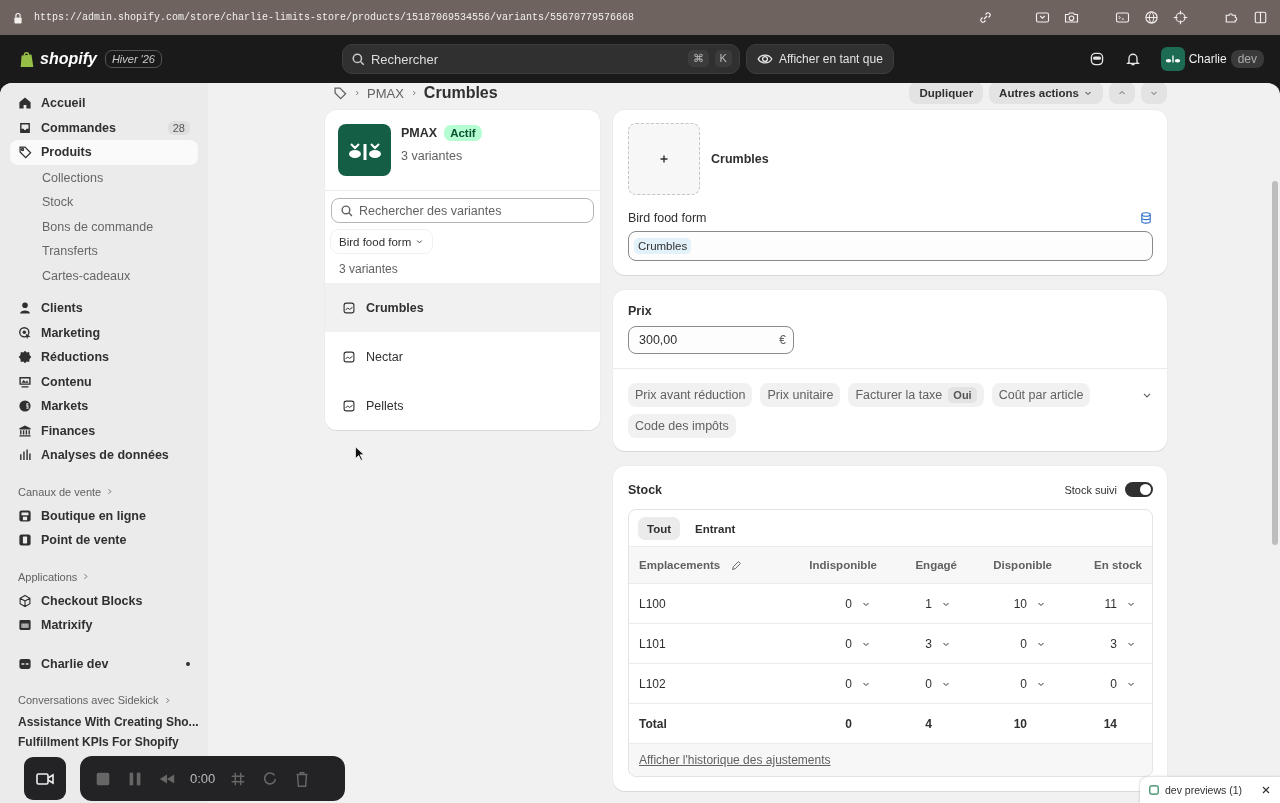 This screenshot has height=803, width=1280. Describe the element at coordinates (1210, 790) in the screenshot. I see `dev-previews-label: dev previews (1)` at that location.